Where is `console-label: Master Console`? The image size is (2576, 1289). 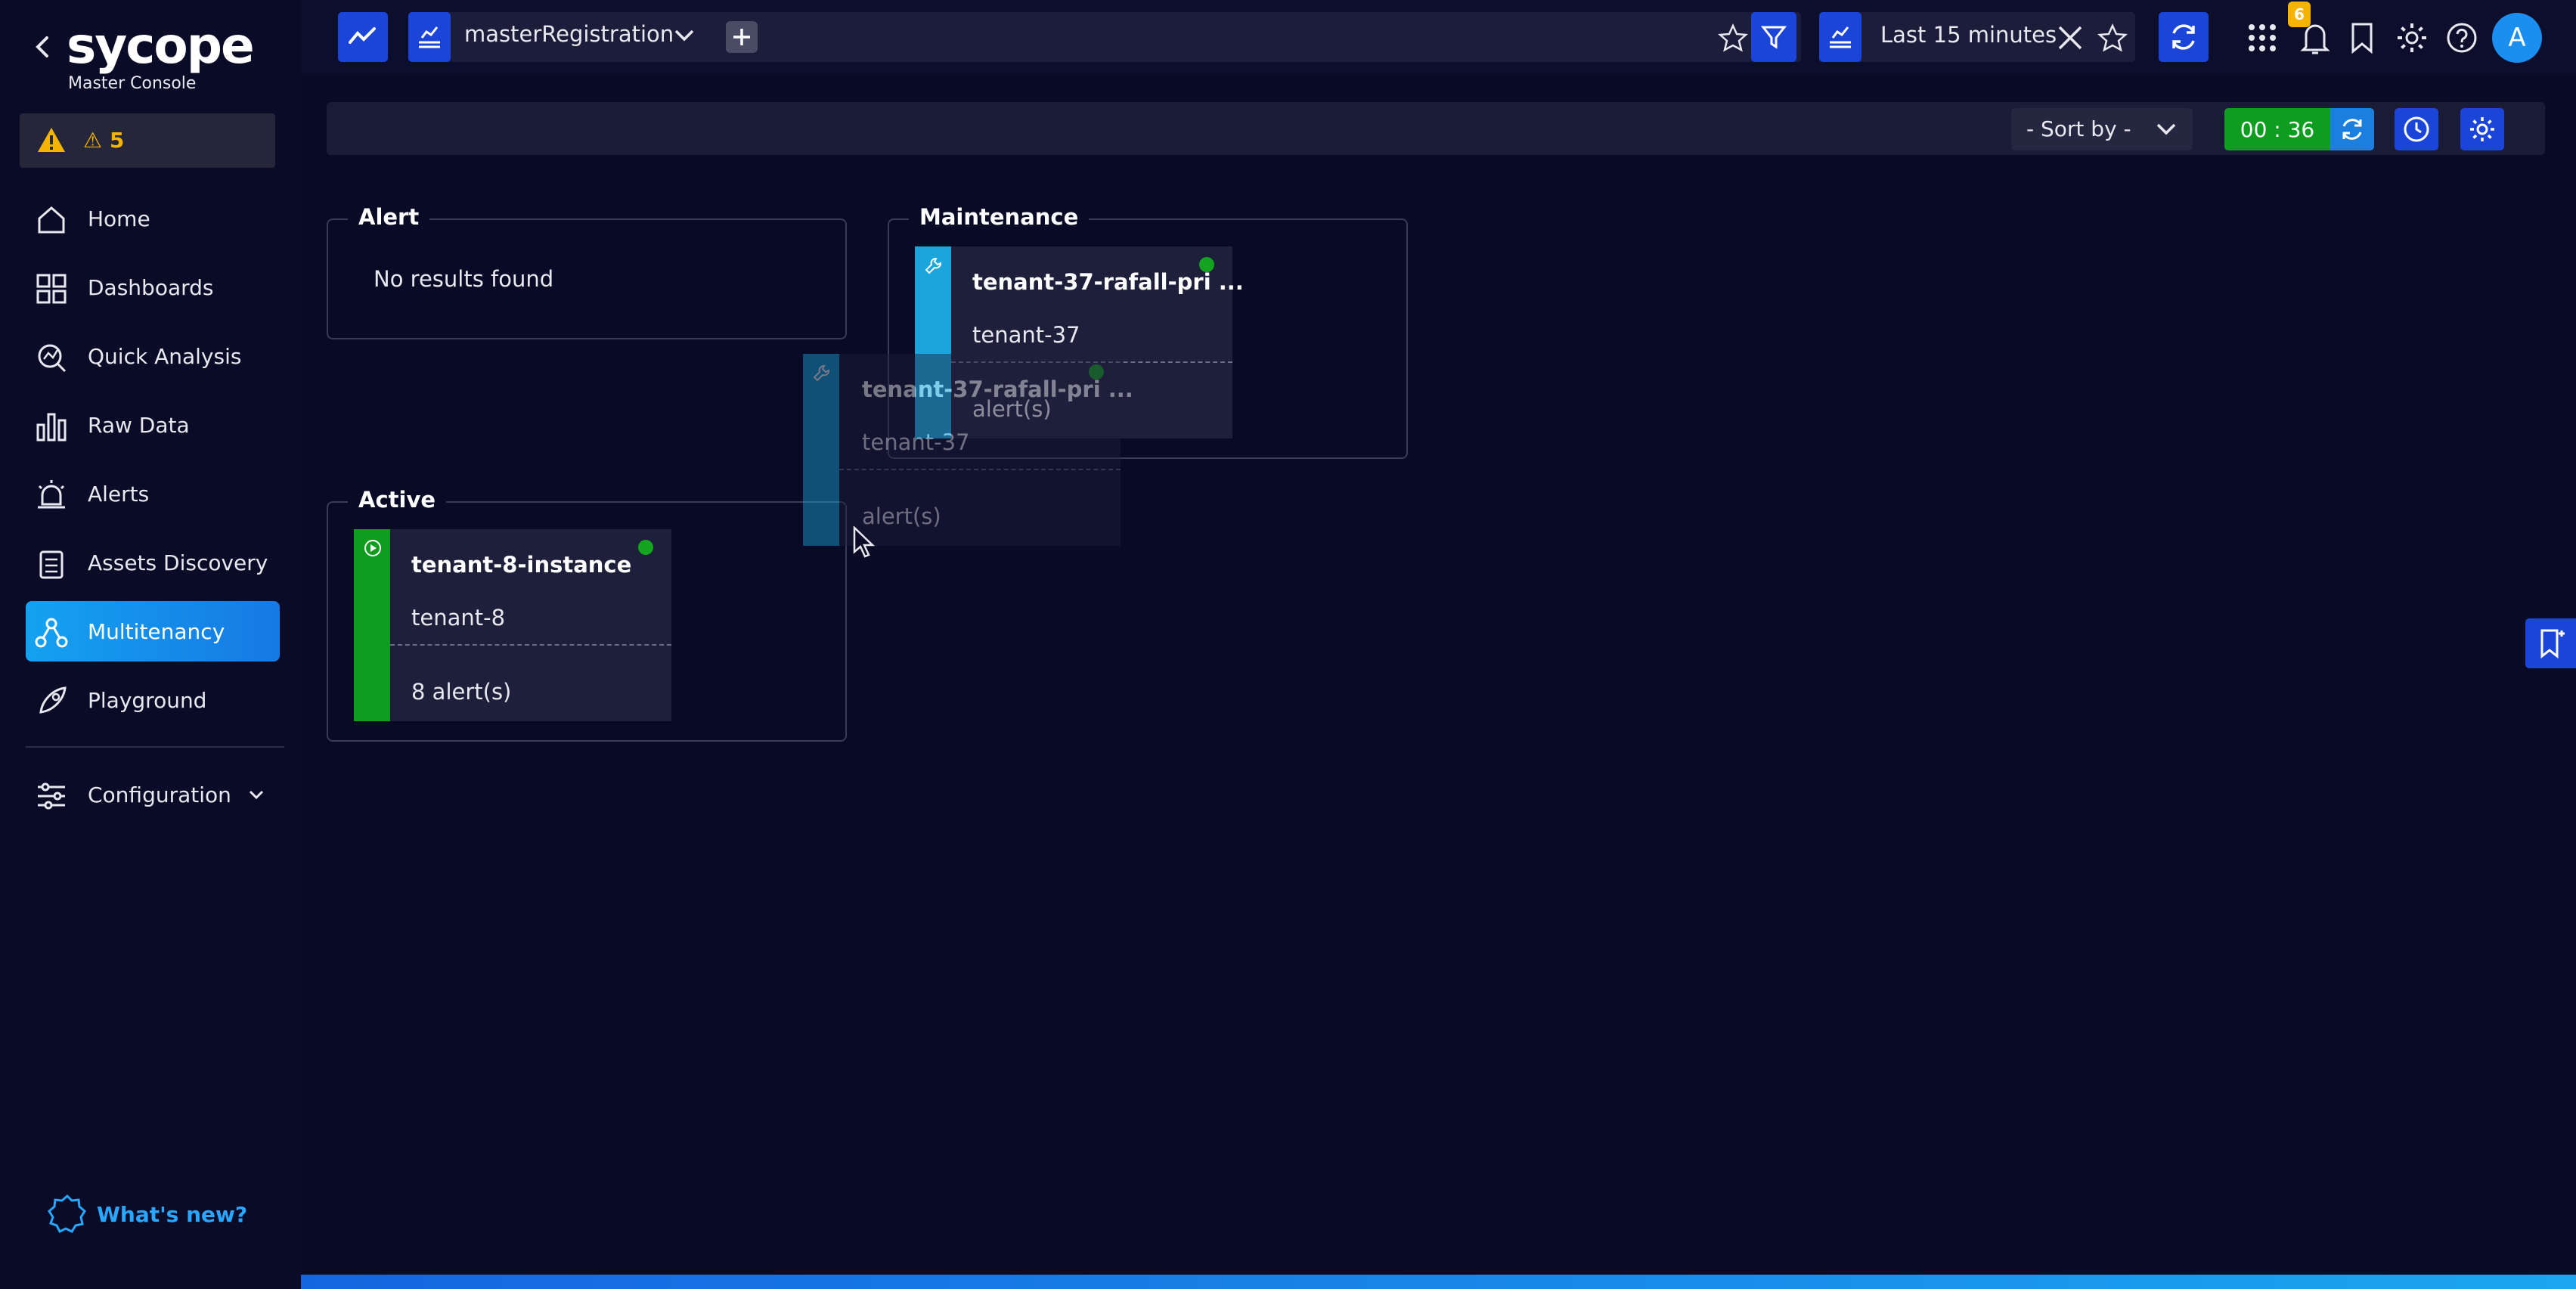 console-label: Master Console is located at coordinates (132, 83).